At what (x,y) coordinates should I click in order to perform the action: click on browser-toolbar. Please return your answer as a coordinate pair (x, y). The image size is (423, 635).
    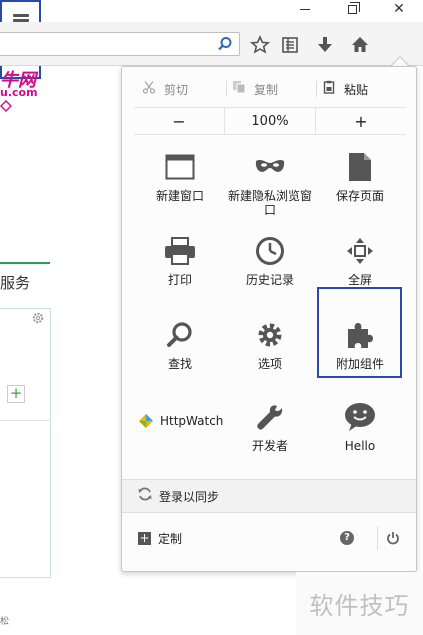
    Looking at the image, I should click on (211, 44).